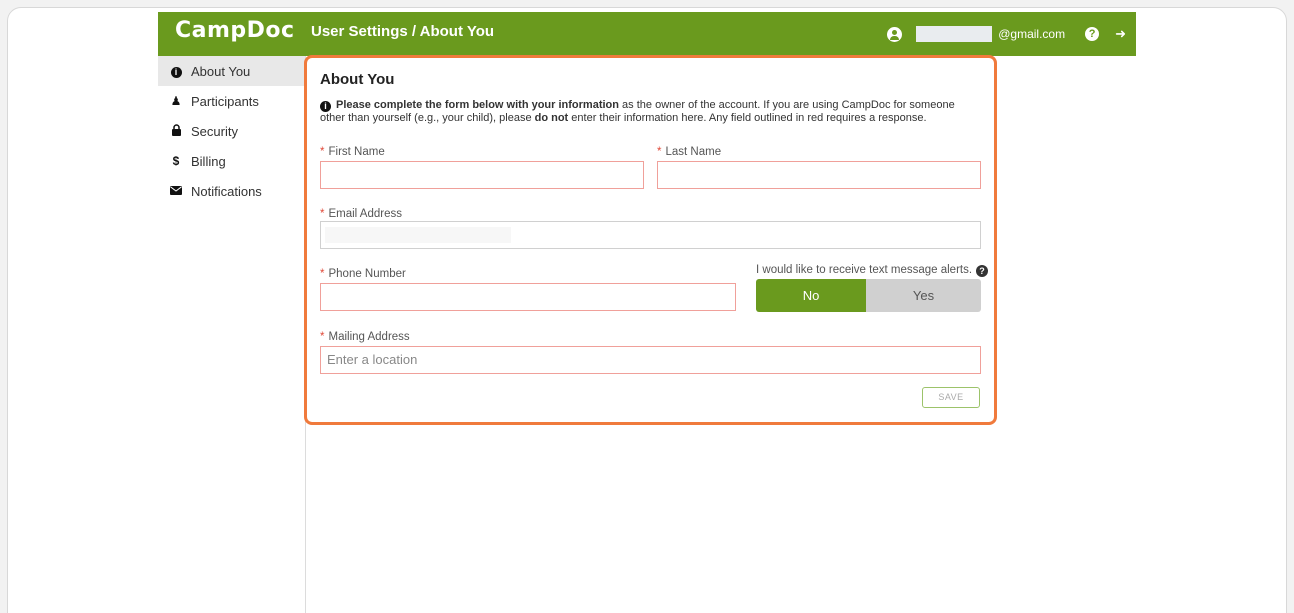  I want to click on phone-input, so click(528, 297).